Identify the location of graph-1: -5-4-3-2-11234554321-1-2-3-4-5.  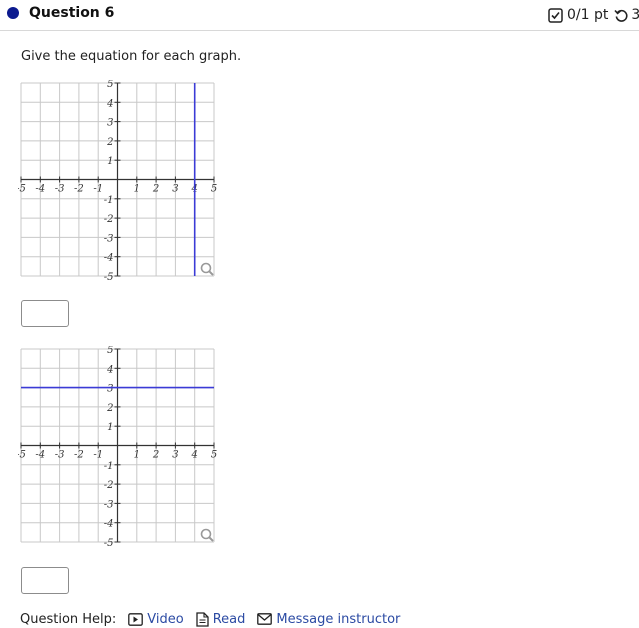
(117, 181).